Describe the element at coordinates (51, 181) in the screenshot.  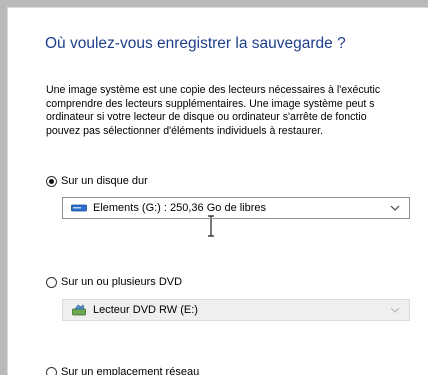
I see `radio-button-hard-disk` at that location.